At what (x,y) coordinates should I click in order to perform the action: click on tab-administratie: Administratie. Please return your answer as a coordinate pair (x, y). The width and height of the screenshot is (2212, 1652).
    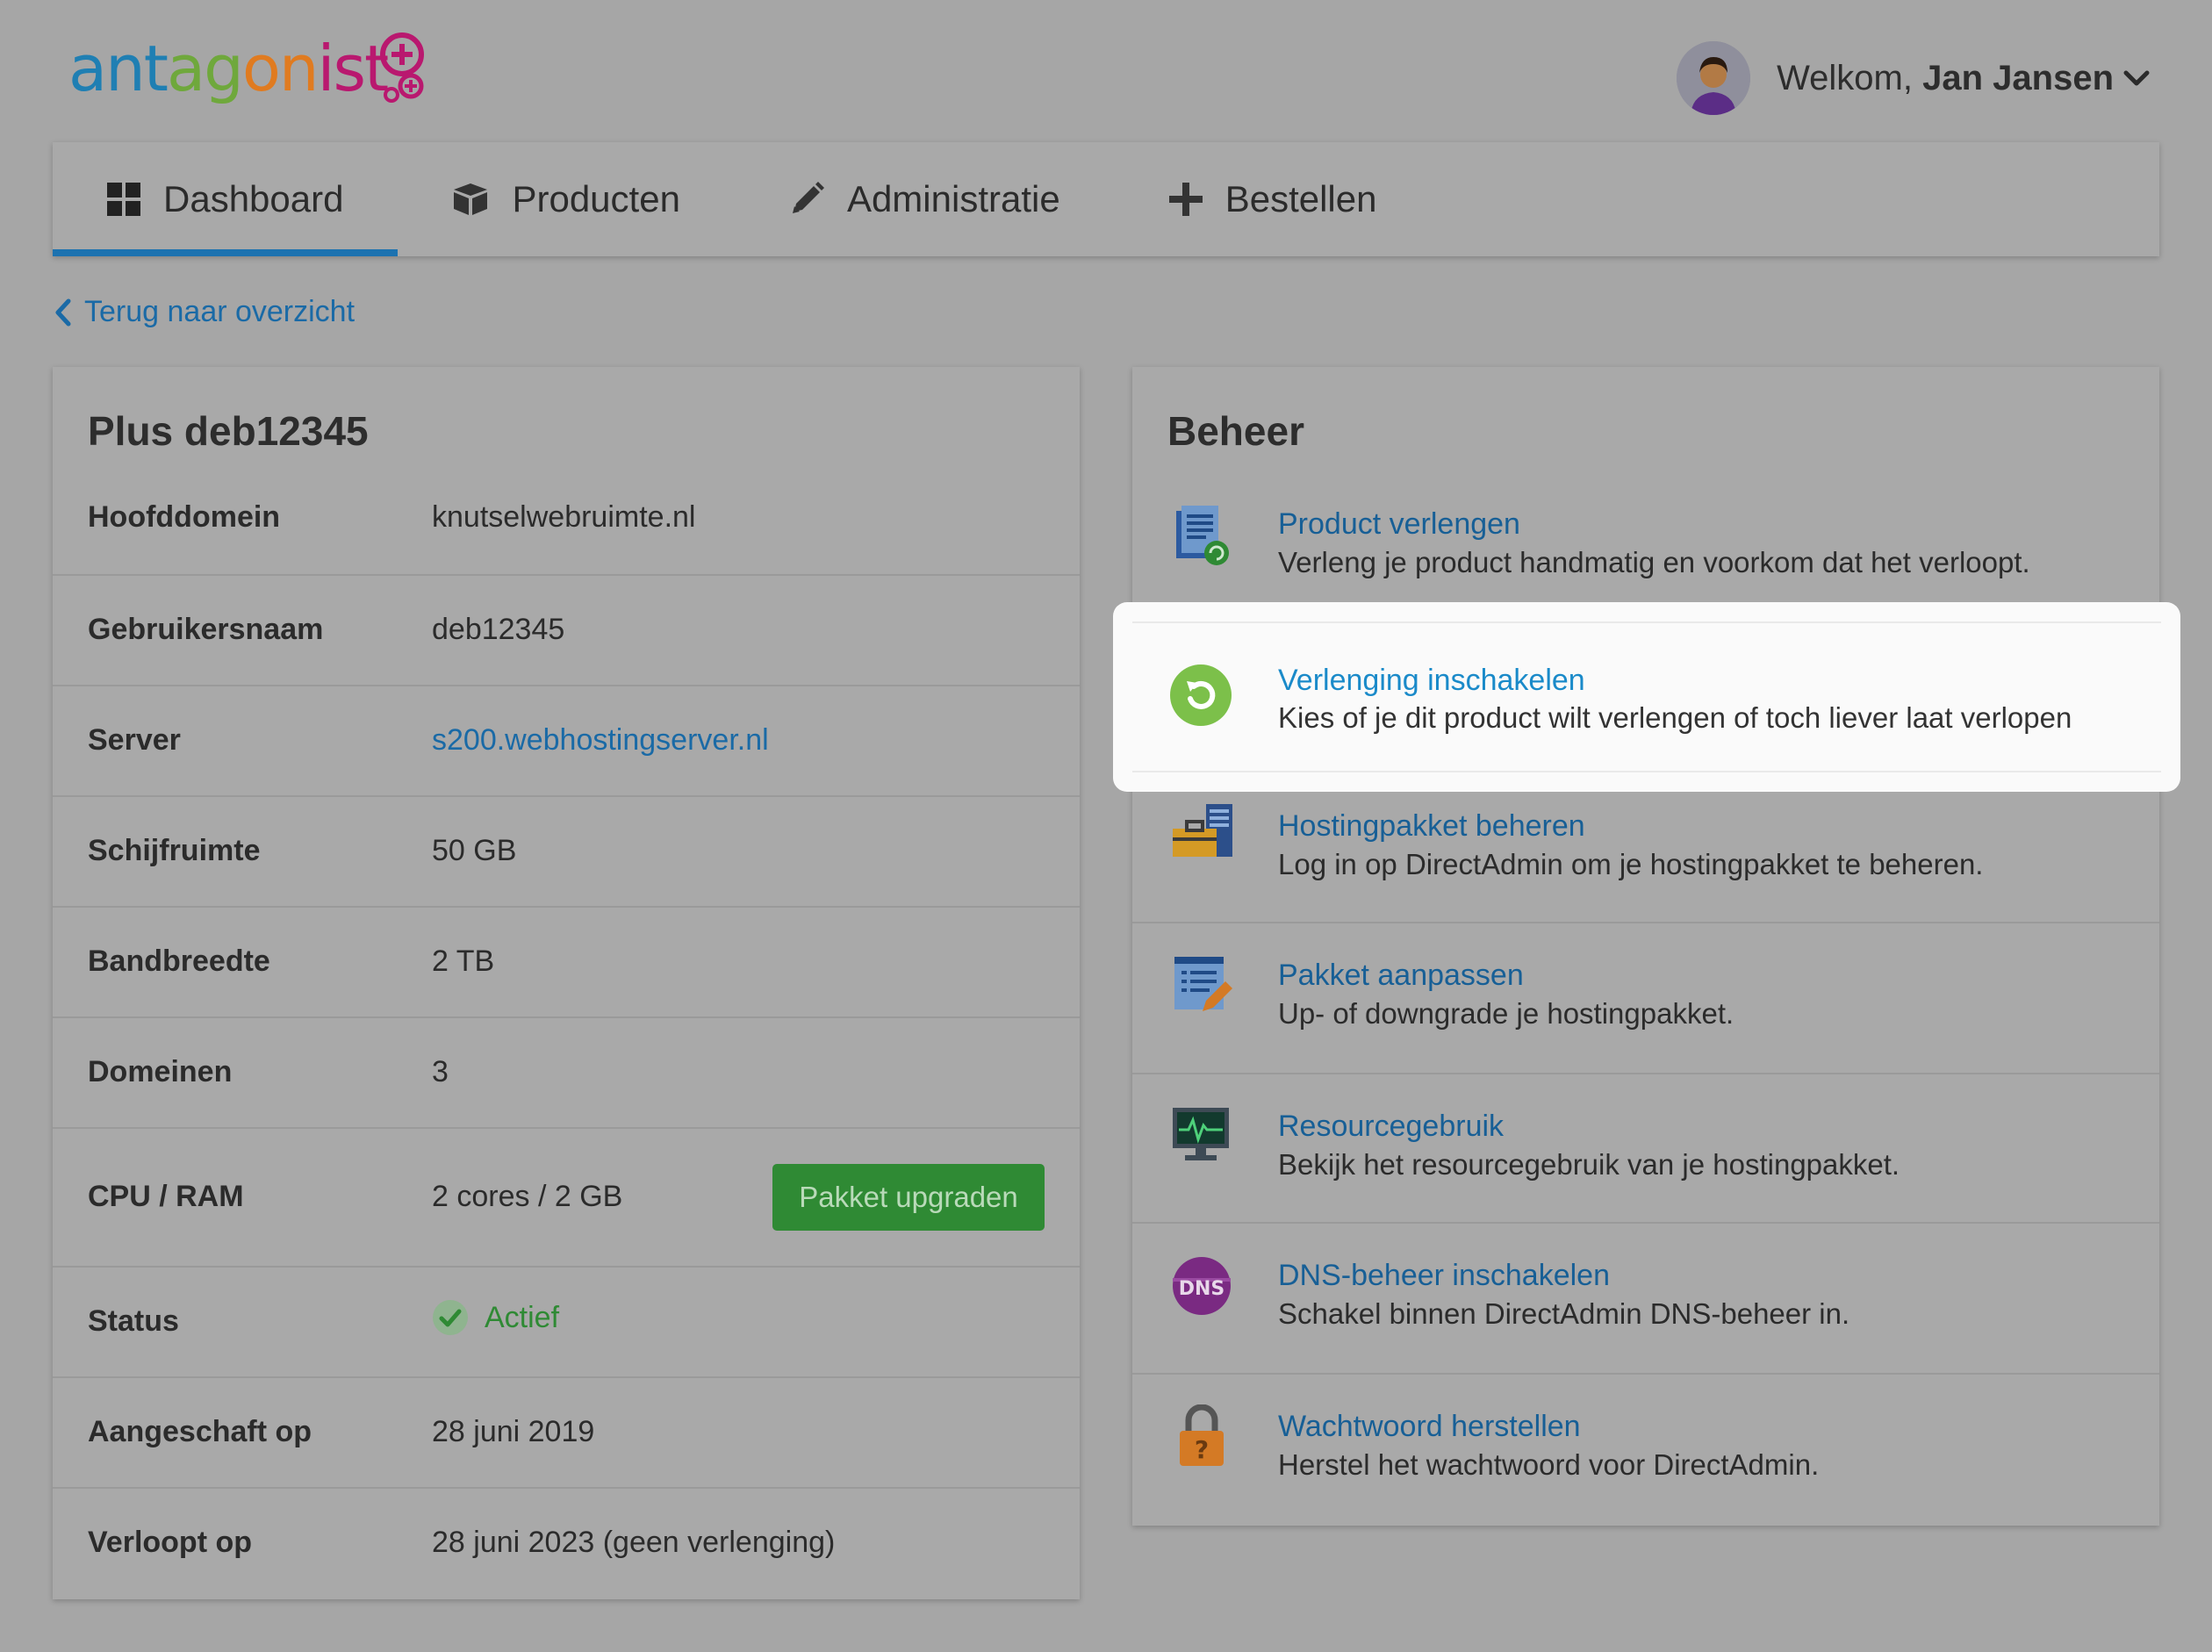
    Looking at the image, I should click on (925, 199).